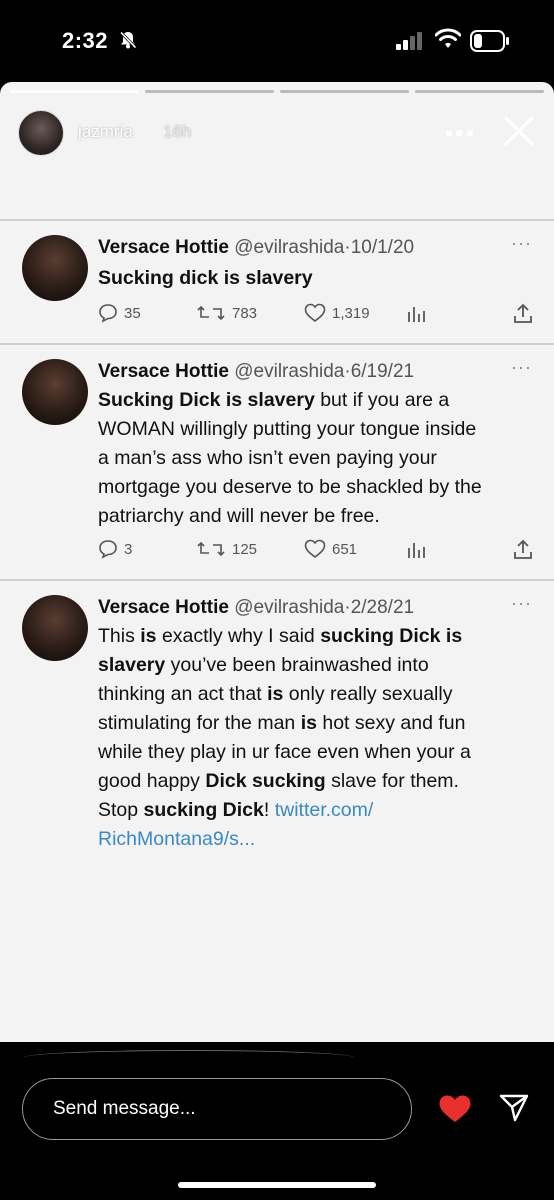  I want to click on tweet-header: Versace Hottie @evilrashida·10/1/20, so click(256, 248).